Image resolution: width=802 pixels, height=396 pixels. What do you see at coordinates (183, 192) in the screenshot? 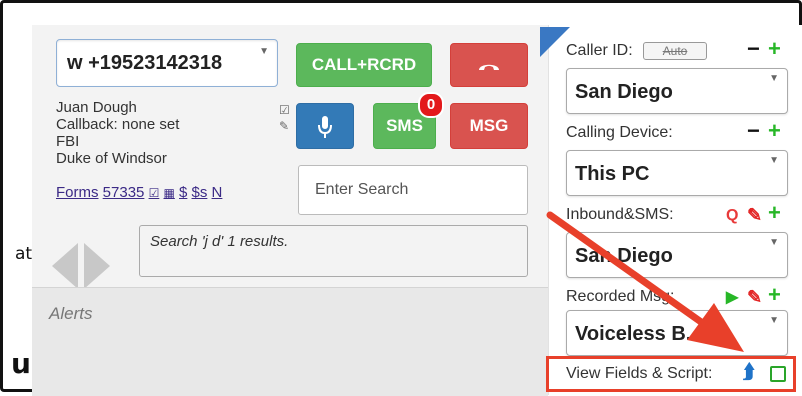
I see `dollar-link: $` at bounding box center [183, 192].